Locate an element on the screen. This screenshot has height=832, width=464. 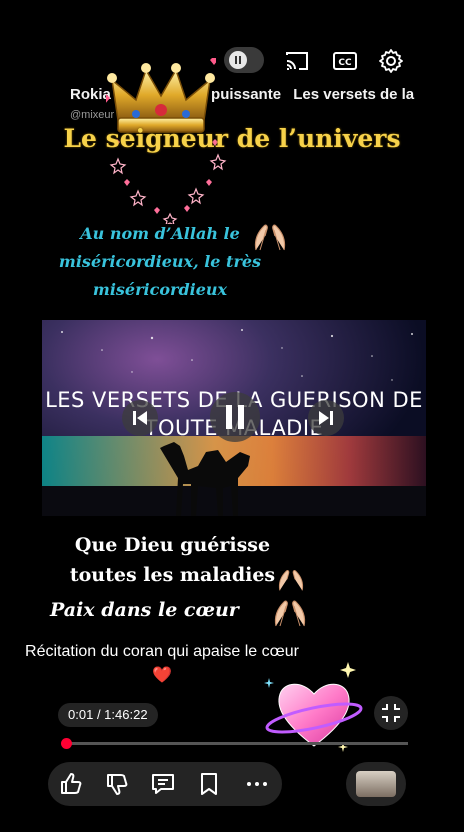
svg-text: CC is located at coordinates (345, 63).